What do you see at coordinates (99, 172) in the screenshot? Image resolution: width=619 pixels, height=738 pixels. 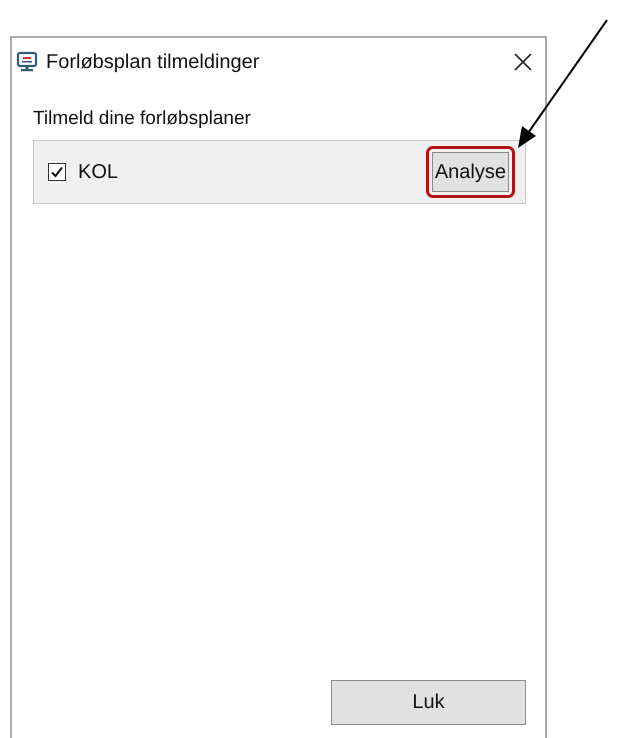 I see `plan-name: KOL` at bounding box center [99, 172].